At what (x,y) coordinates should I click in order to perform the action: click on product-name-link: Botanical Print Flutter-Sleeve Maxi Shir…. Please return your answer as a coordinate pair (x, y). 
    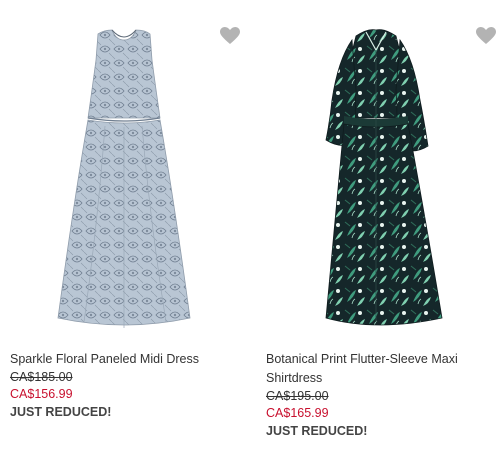
    Looking at the image, I should click on (382, 369).